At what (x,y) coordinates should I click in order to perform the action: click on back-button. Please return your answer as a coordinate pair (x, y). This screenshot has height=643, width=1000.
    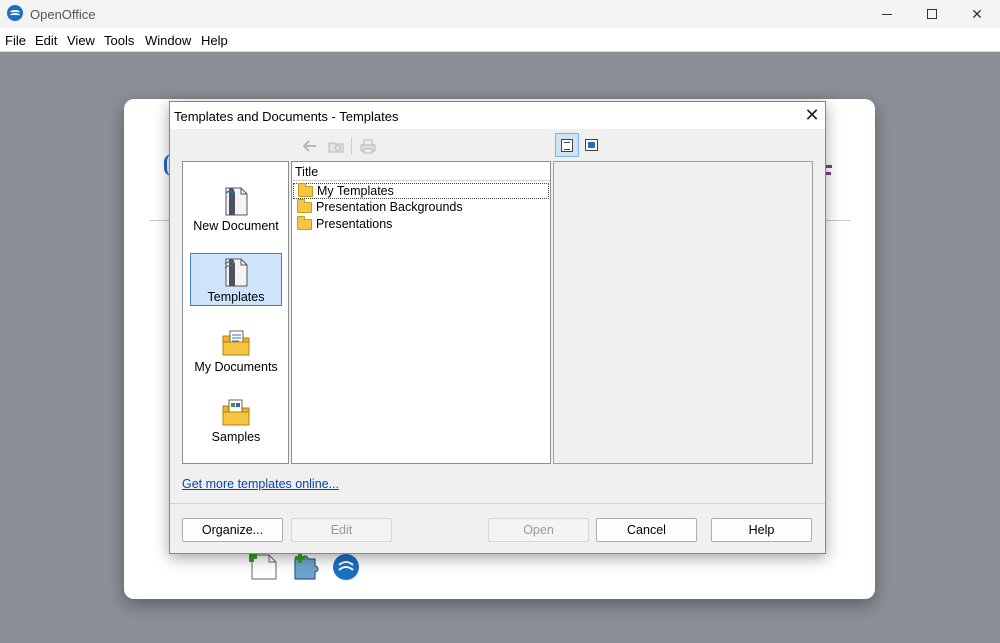
    Looking at the image, I should click on (310, 146).